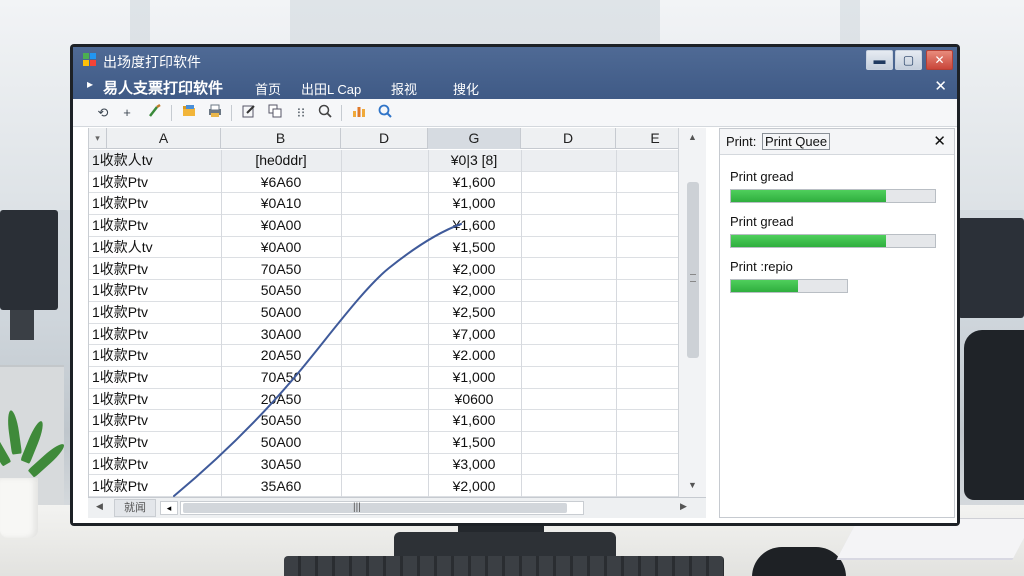  I want to click on table-row: 1收款Ptv ¥0A00 ¥1,600, so click(391, 226).